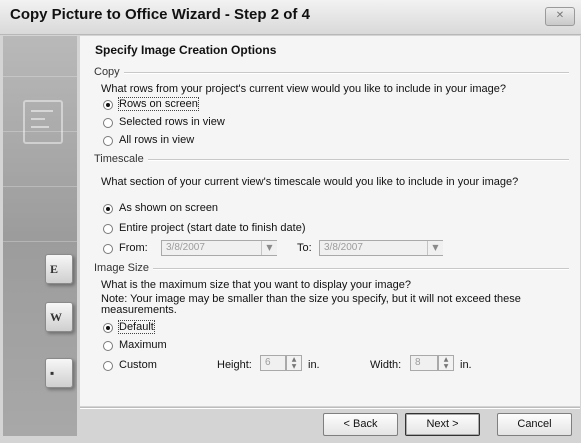  Describe the element at coordinates (358, 160) in the screenshot. I see `timescale-group-line` at that location.